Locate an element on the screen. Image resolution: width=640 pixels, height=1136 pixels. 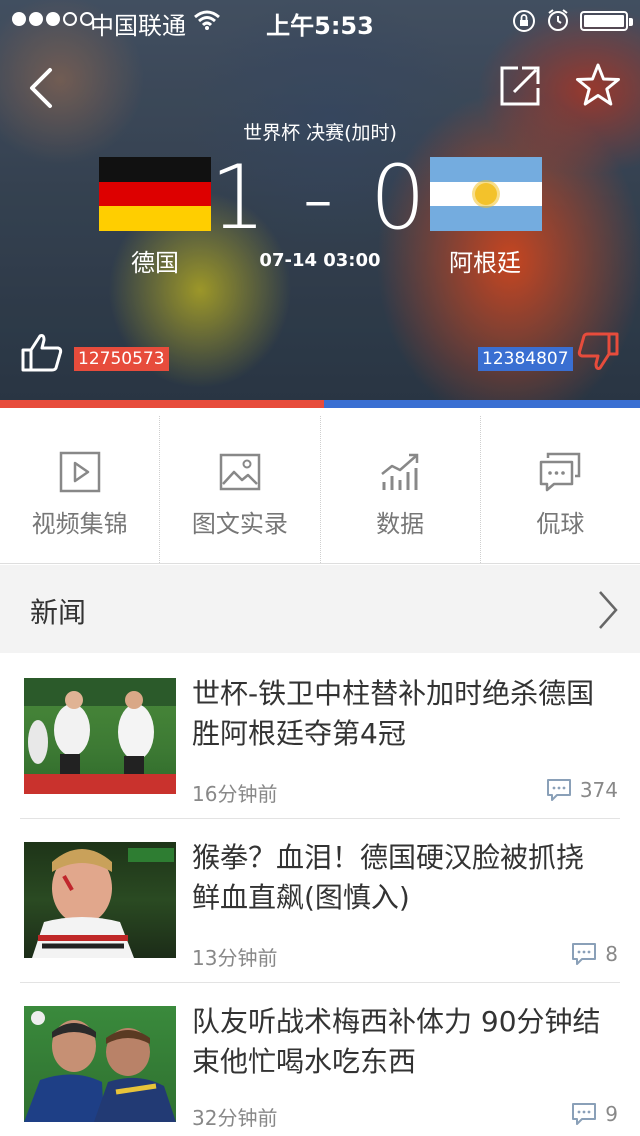
image-icon is located at coordinates (240, 472).